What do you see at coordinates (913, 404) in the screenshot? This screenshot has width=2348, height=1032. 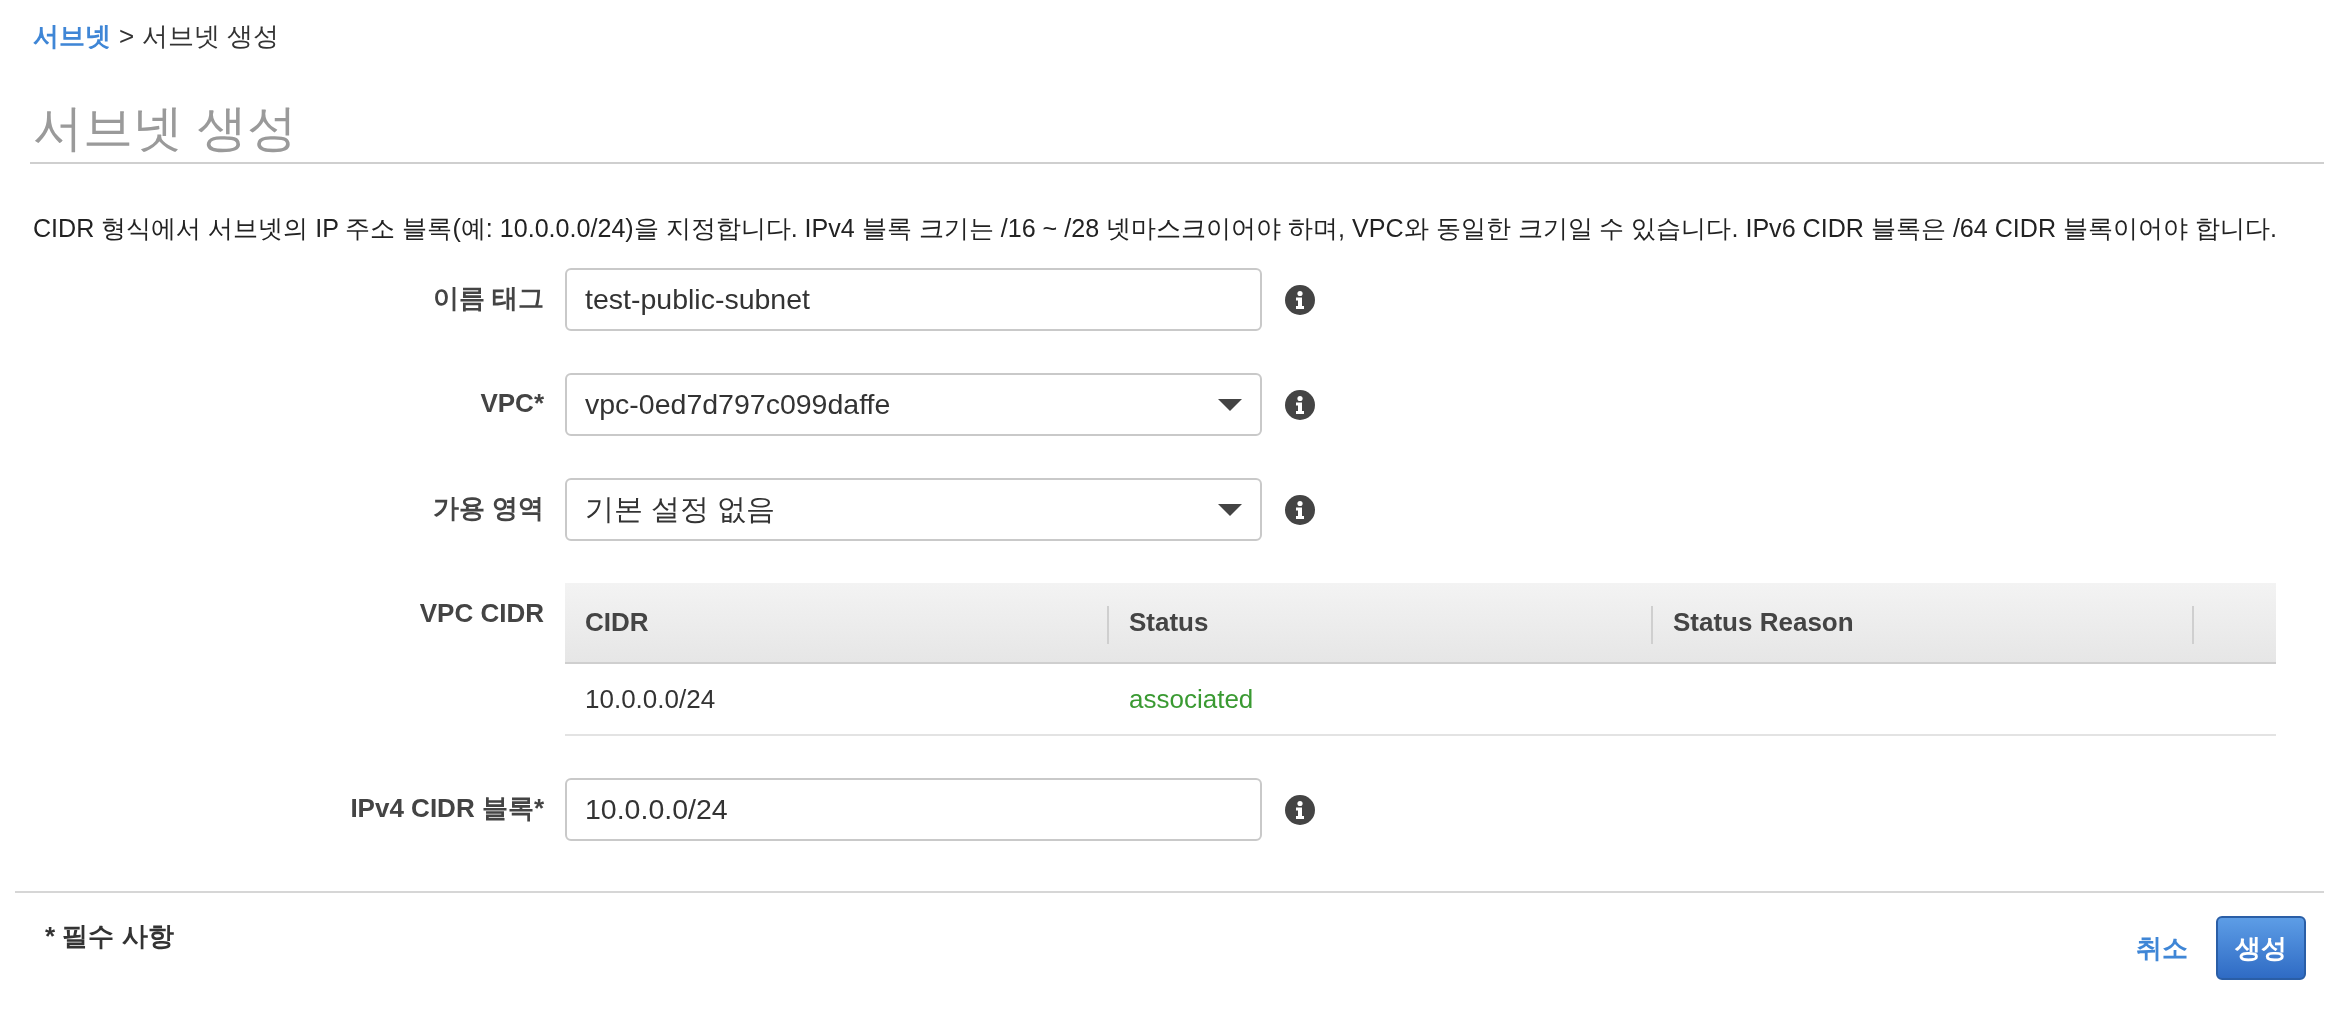 I see `select-field: vpc-0ed7d797c099daffe` at bounding box center [913, 404].